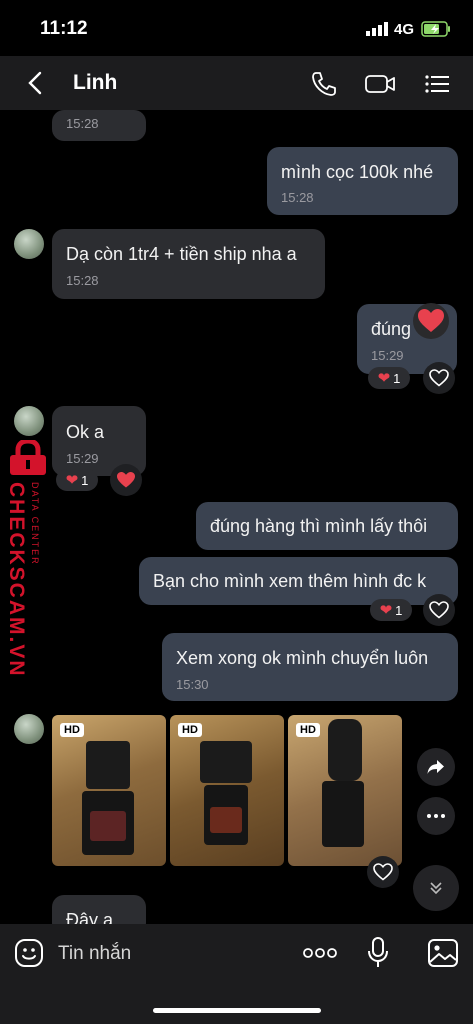 Image resolution: width=473 pixels, height=1024 pixels. I want to click on more-dots-icon, so click(436, 816).